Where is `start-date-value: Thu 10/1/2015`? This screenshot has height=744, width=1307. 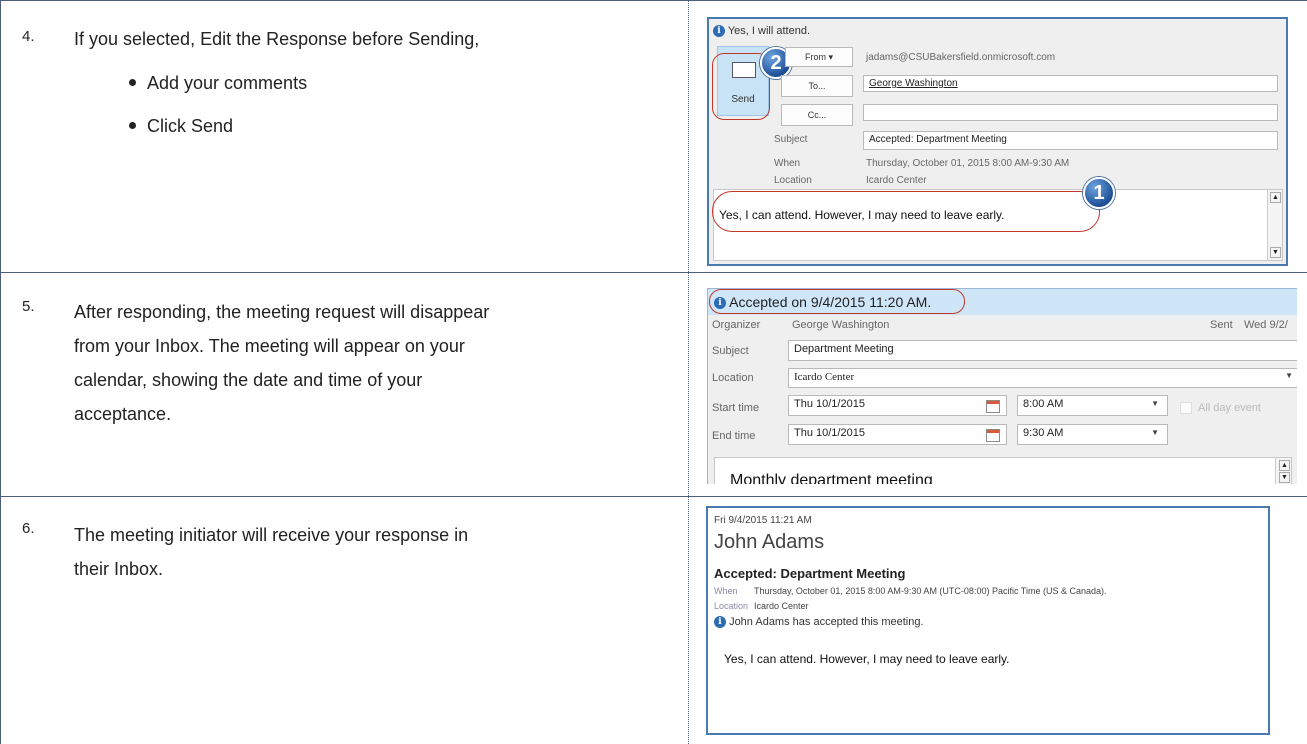
start-date-value: Thu 10/1/2015 is located at coordinates (829, 404).